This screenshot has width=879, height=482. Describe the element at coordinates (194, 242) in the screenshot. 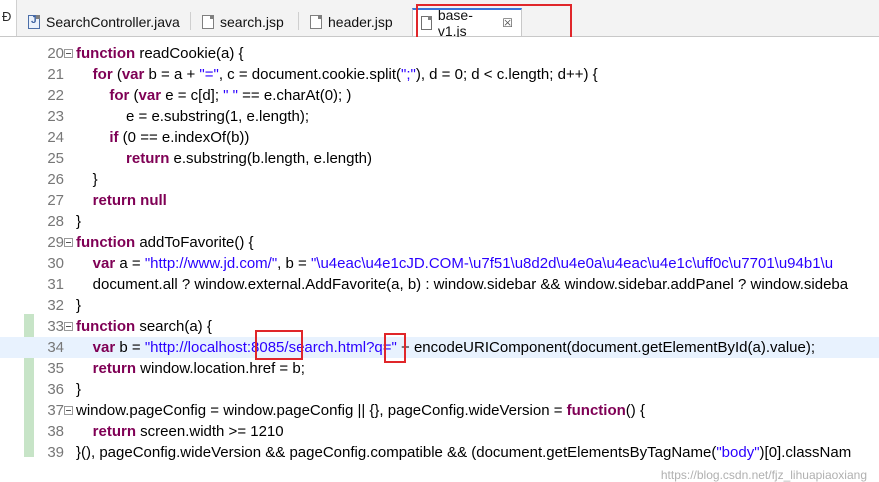

I see `code-token: addToFavorite() {` at that location.